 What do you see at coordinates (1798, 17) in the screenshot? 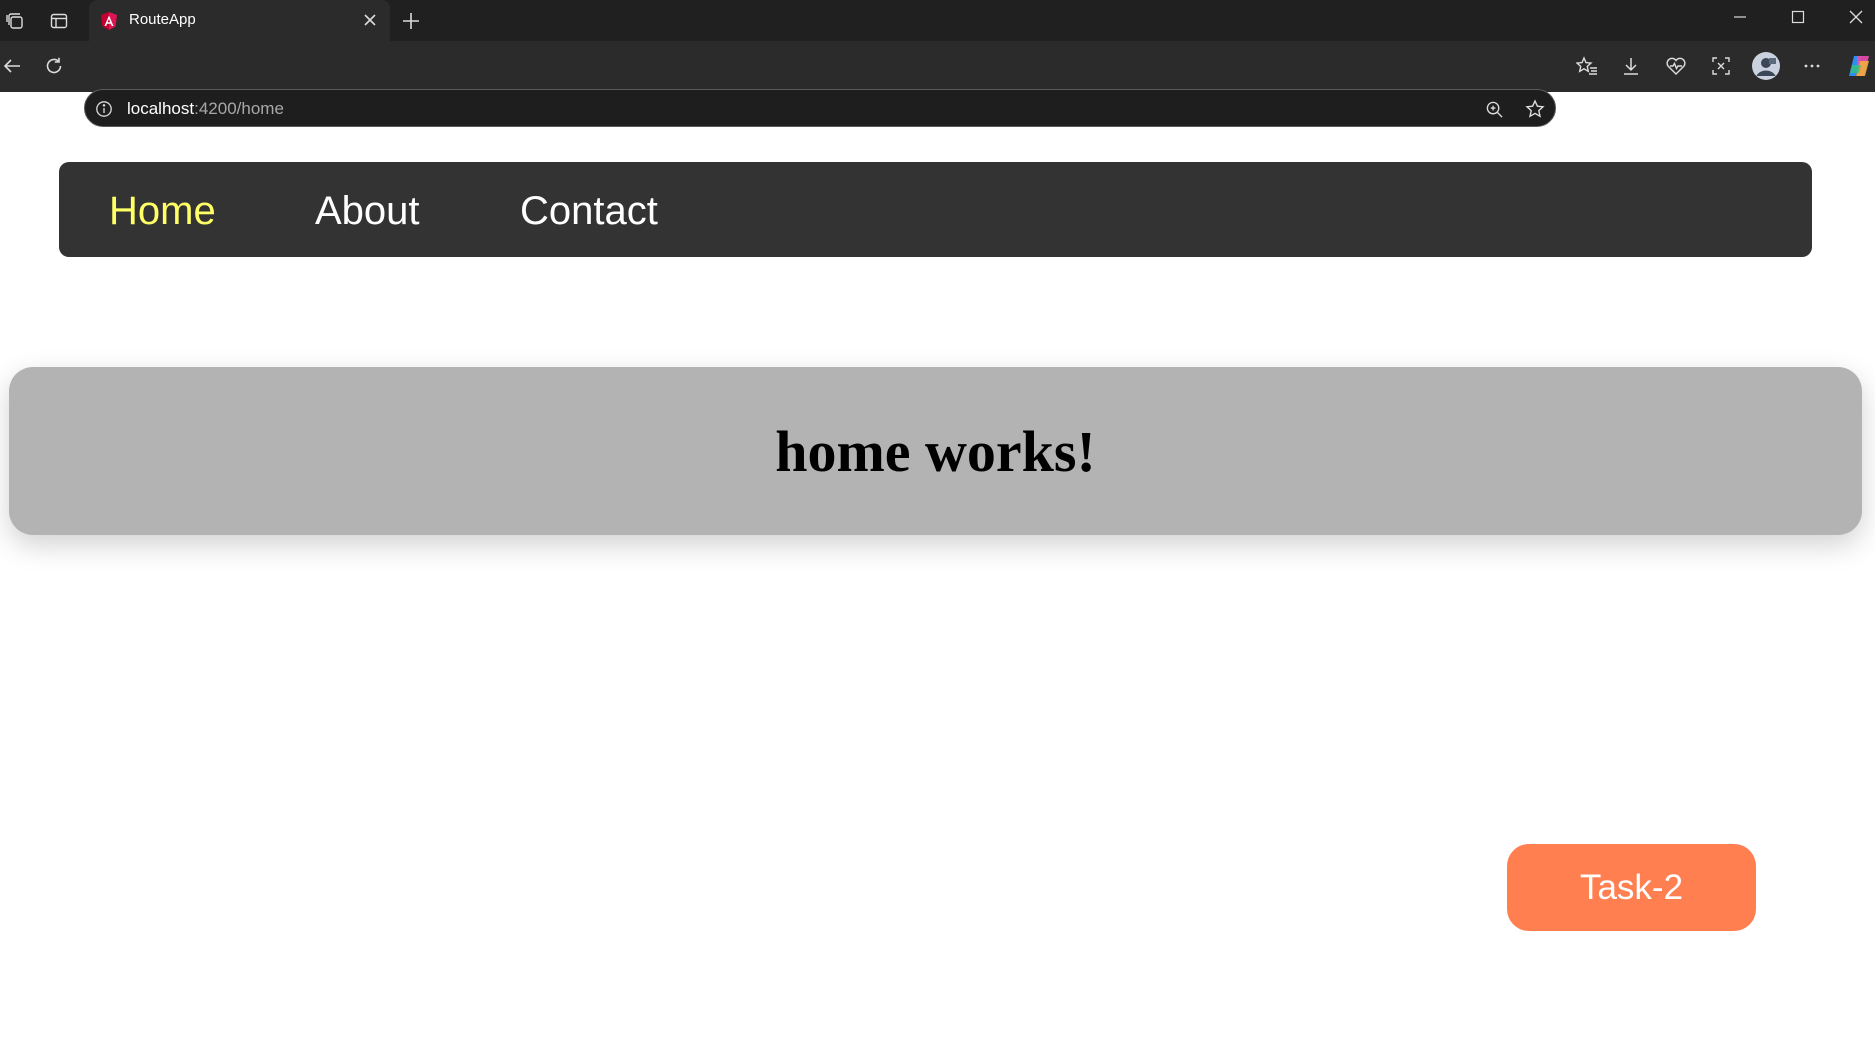
I see `maximize-icon` at bounding box center [1798, 17].